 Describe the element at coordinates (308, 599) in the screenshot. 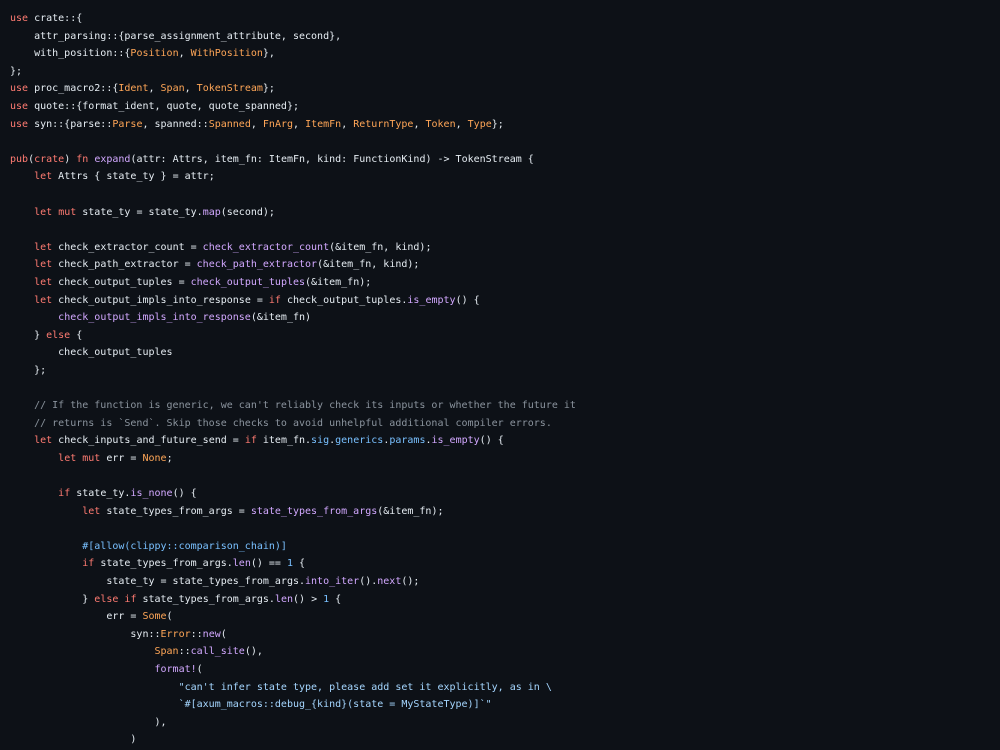

I see `code-token: () >` at that location.